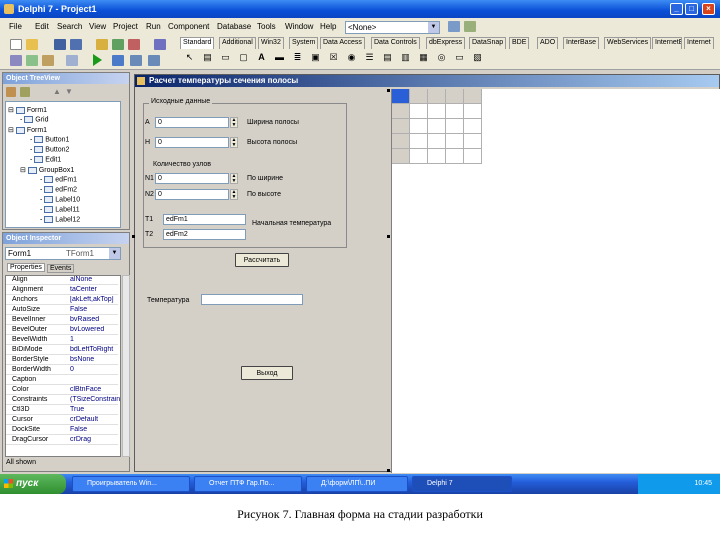 The width and height of the screenshot is (720, 540). I want to click on tab-data-access: Data Access, so click(342, 43).